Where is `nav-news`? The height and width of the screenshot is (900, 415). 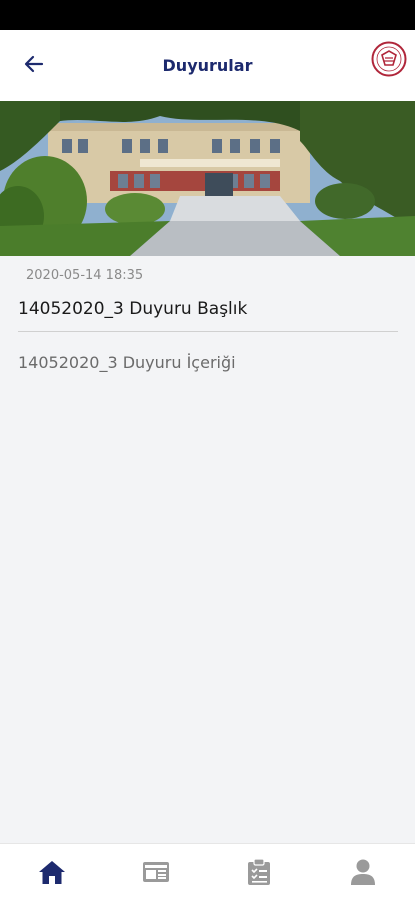
nav-news is located at coordinates (156, 872).